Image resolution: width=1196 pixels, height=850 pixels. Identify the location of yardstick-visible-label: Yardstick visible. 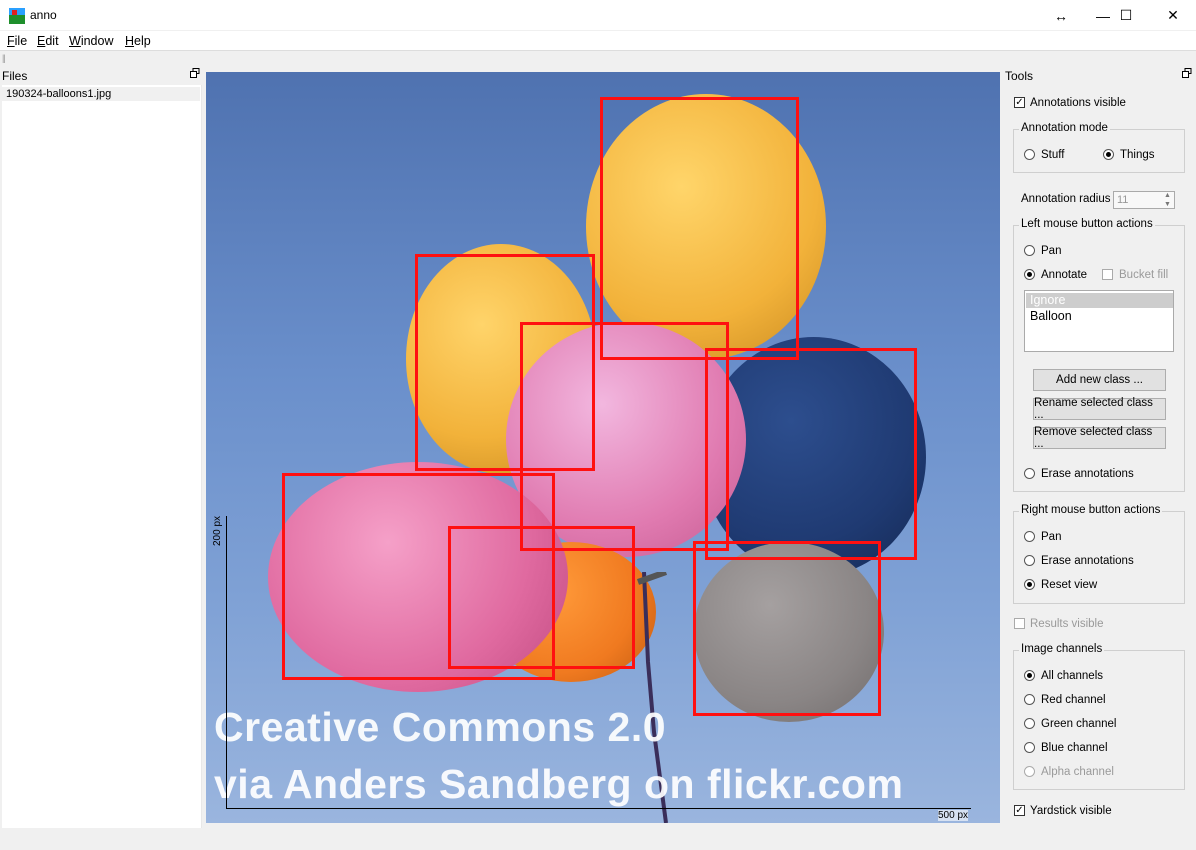
(1071, 811).